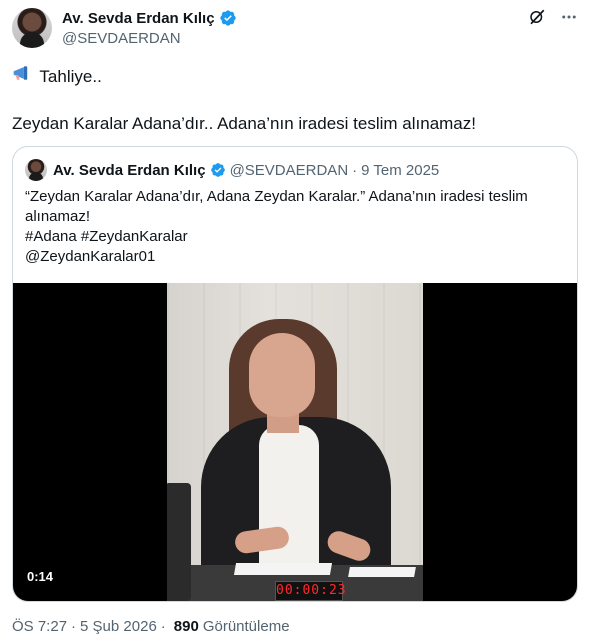 The image size is (590, 641). I want to click on author-name-row: Av. Sevda Erdan Kılıç, so click(149, 18).